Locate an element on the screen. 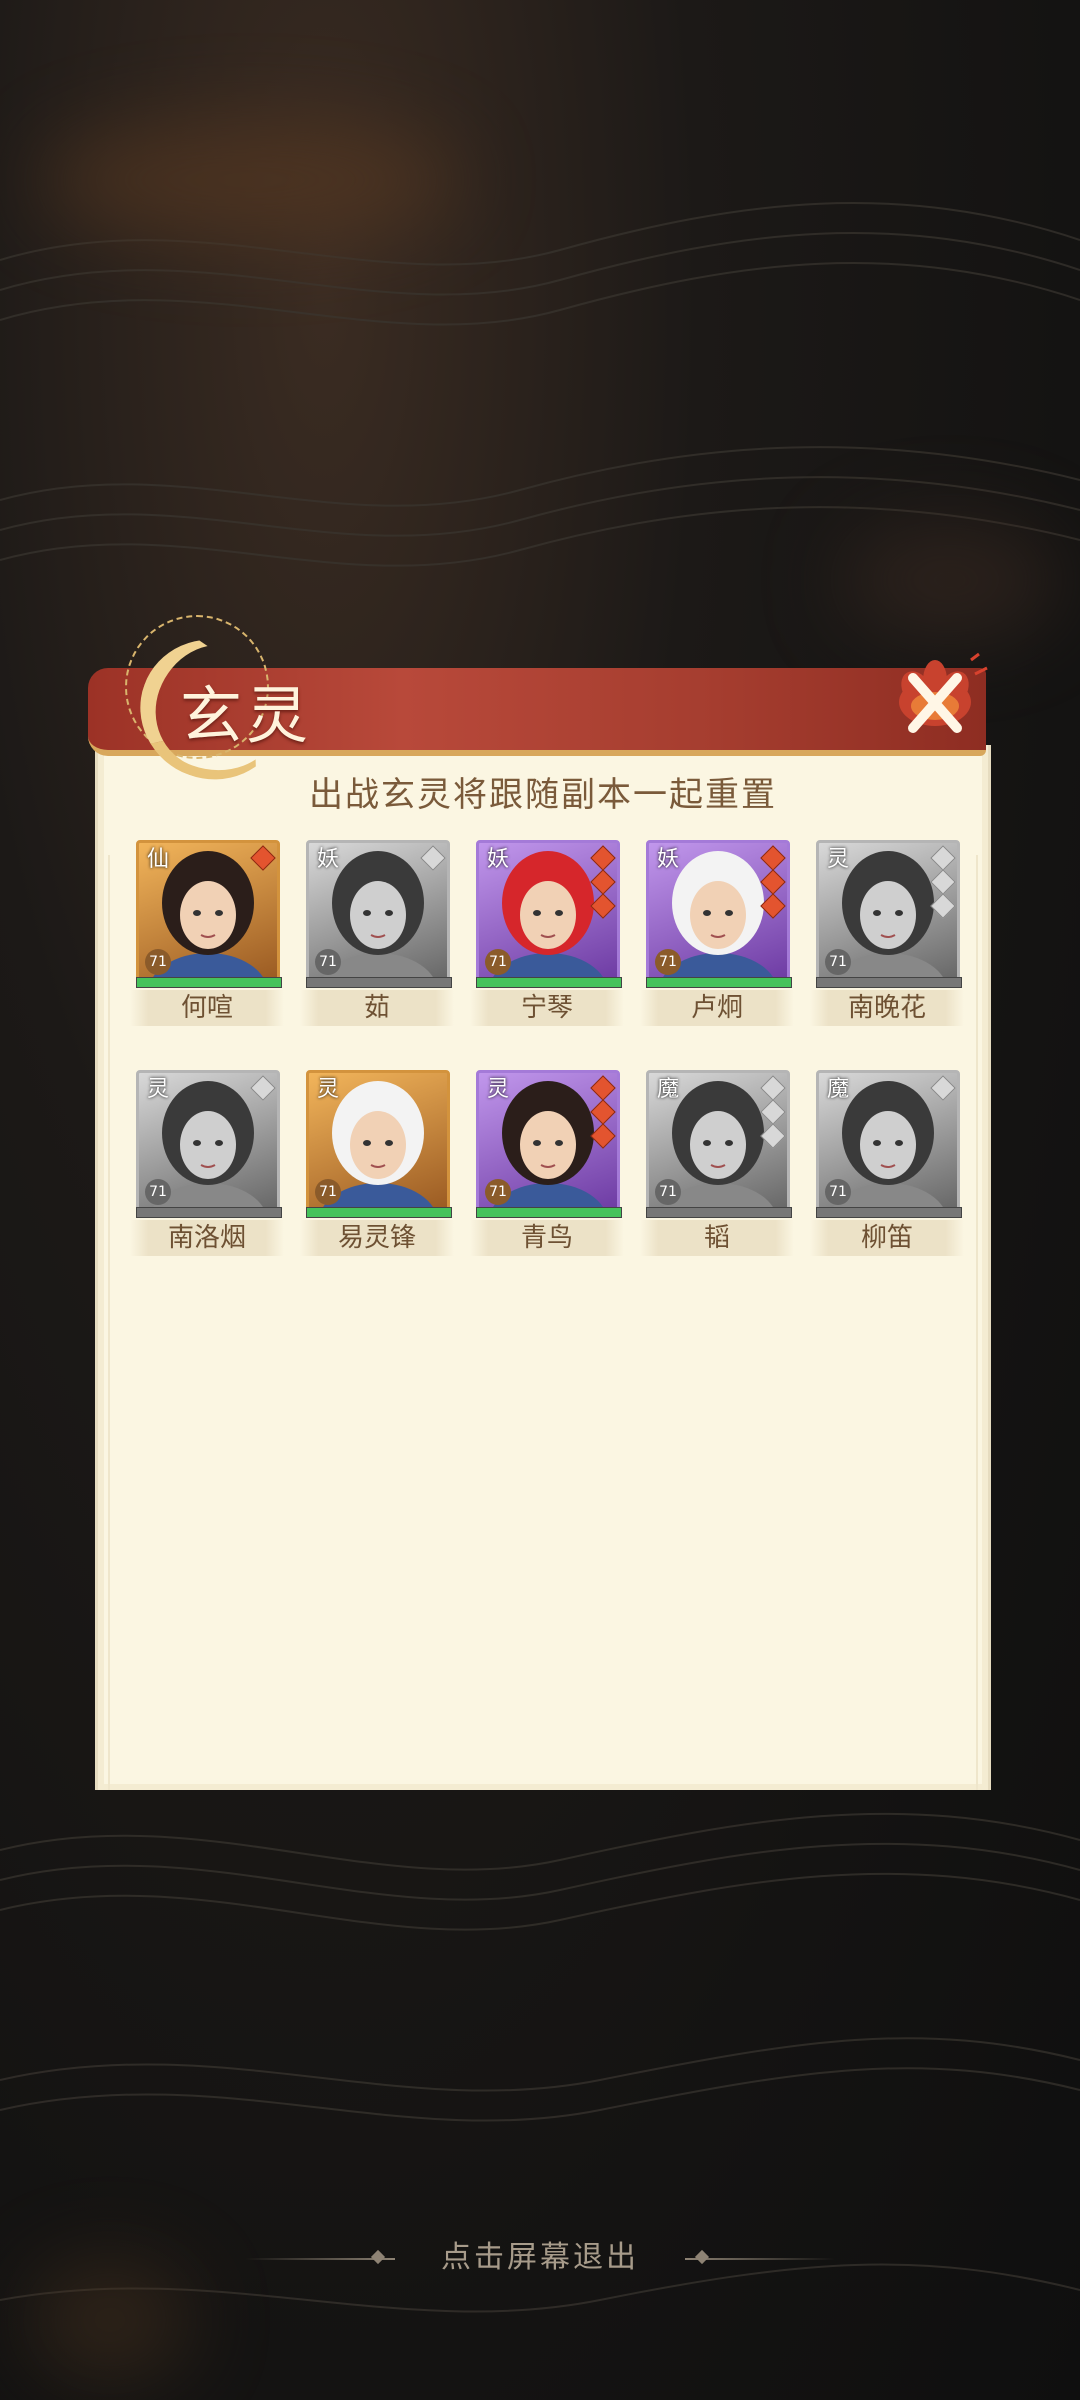  character-card: 妖 71 茹 is located at coordinates (377, 940).